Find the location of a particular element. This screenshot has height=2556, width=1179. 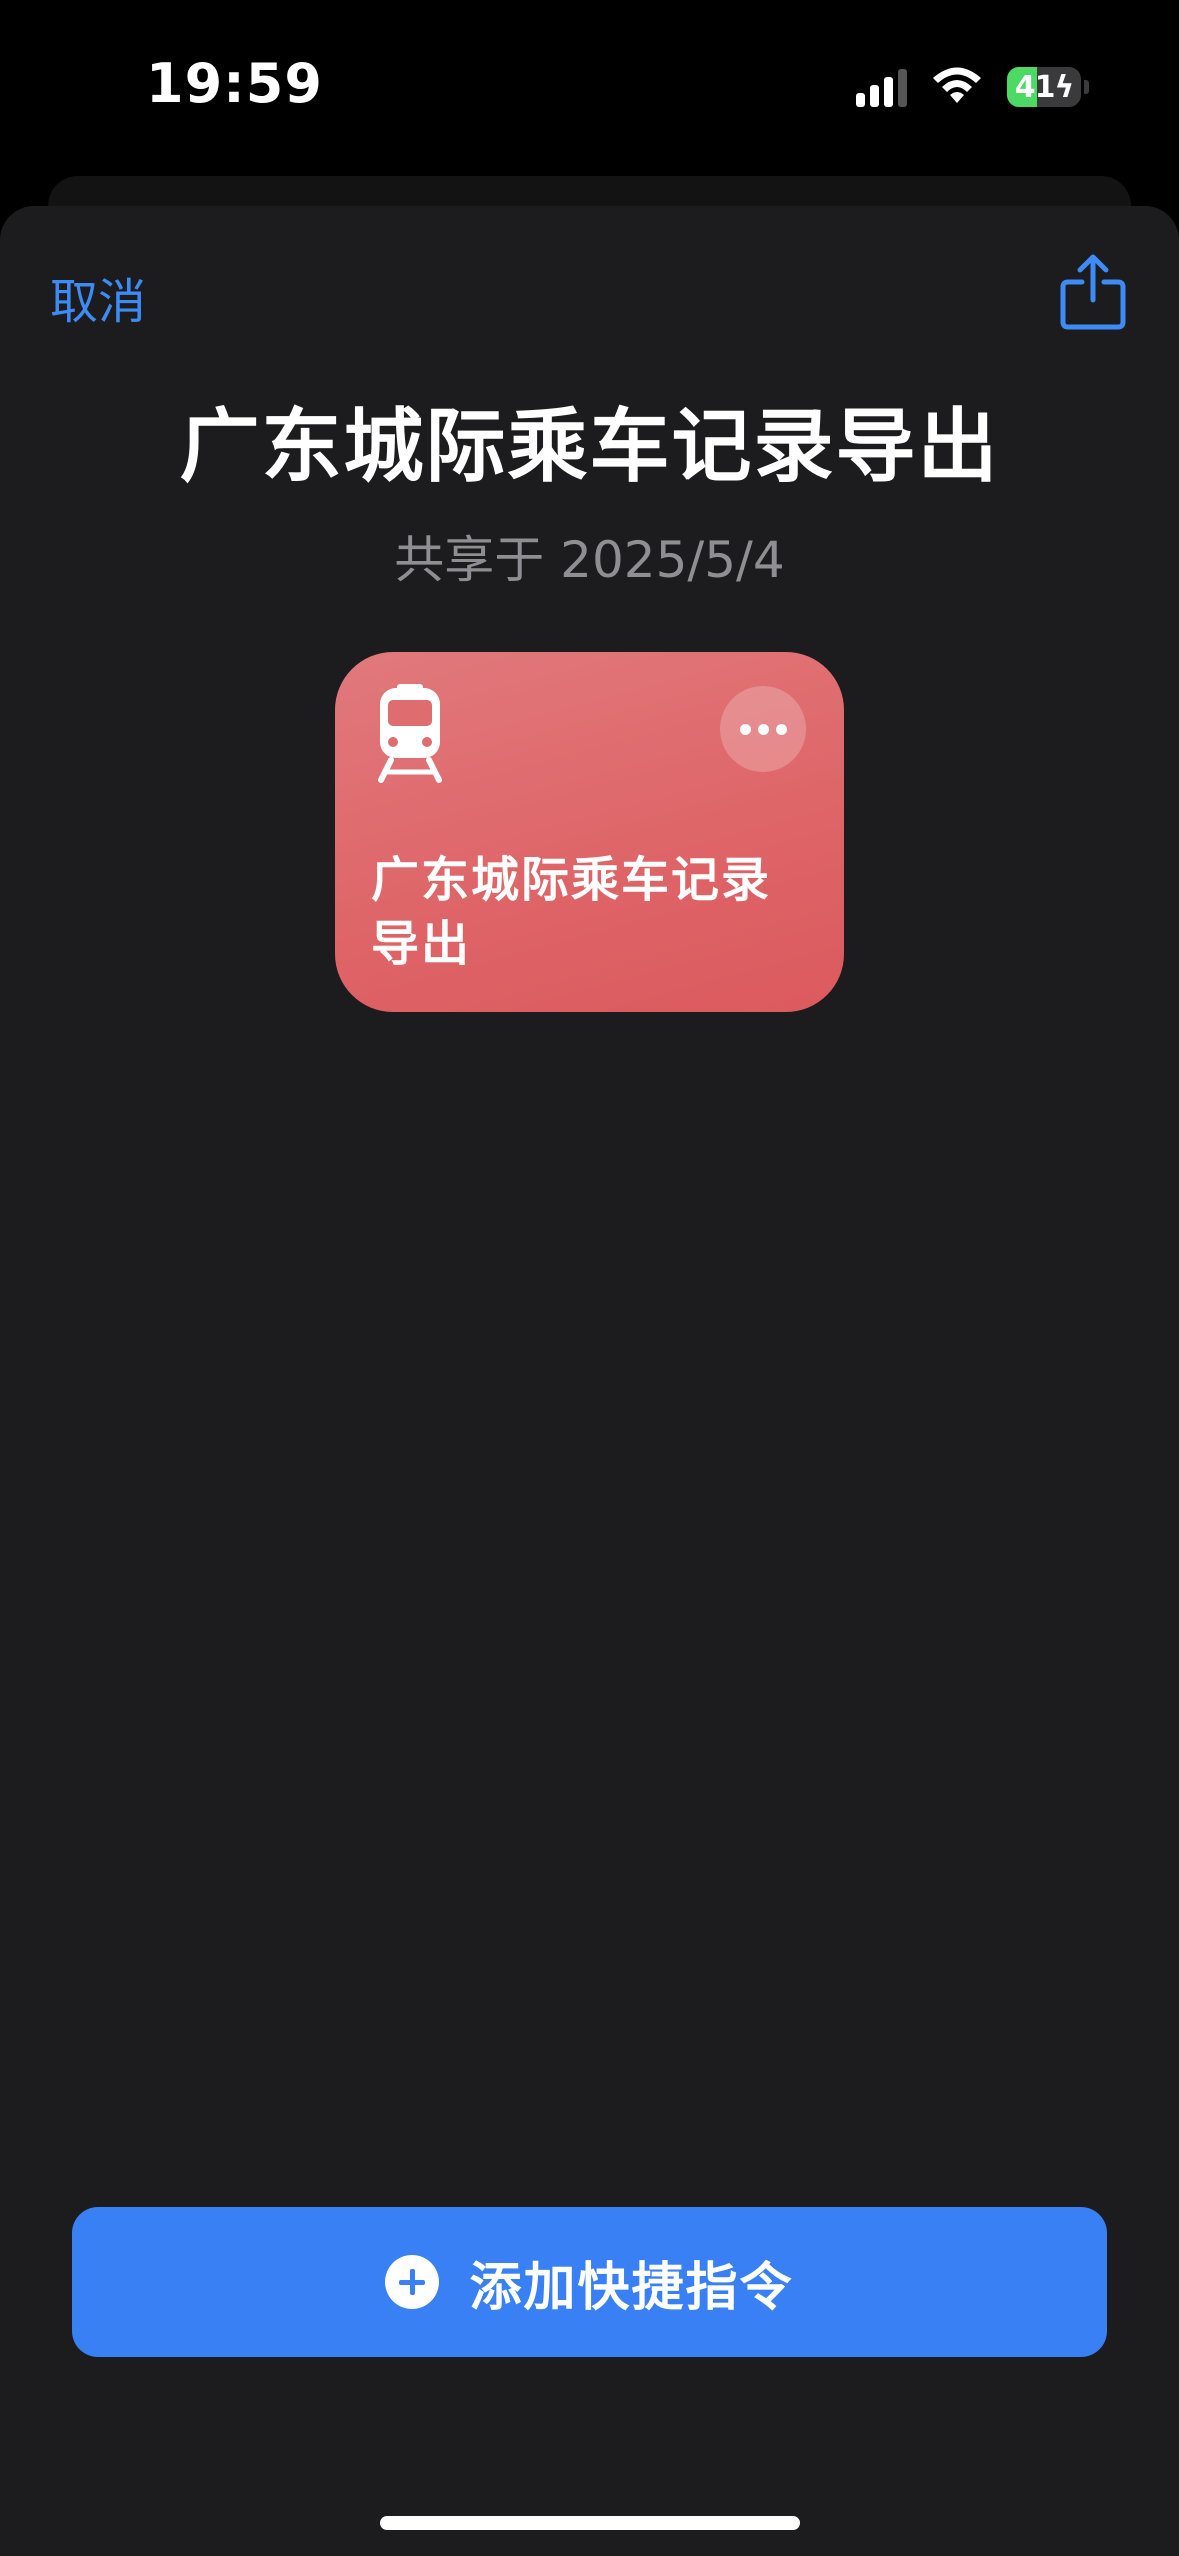

page-title: 广东城际乘车记录导出 is located at coordinates (589, 446).